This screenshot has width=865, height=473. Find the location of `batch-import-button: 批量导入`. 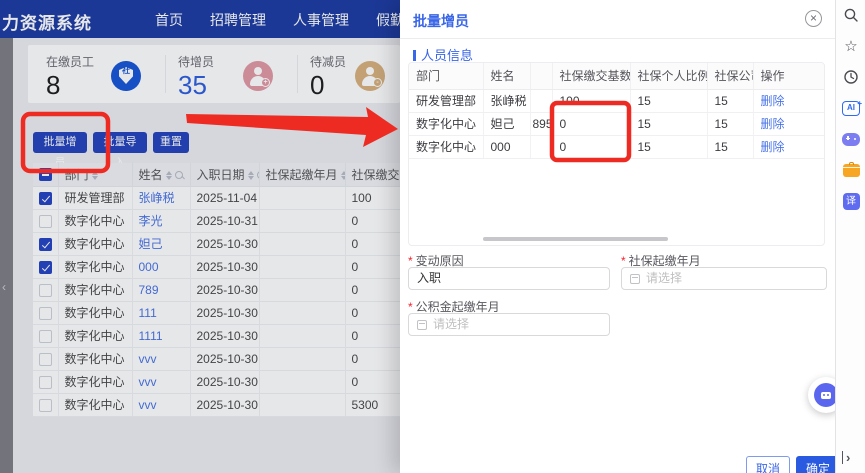

batch-import-button: 批量导入 is located at coordinates (120, 150).